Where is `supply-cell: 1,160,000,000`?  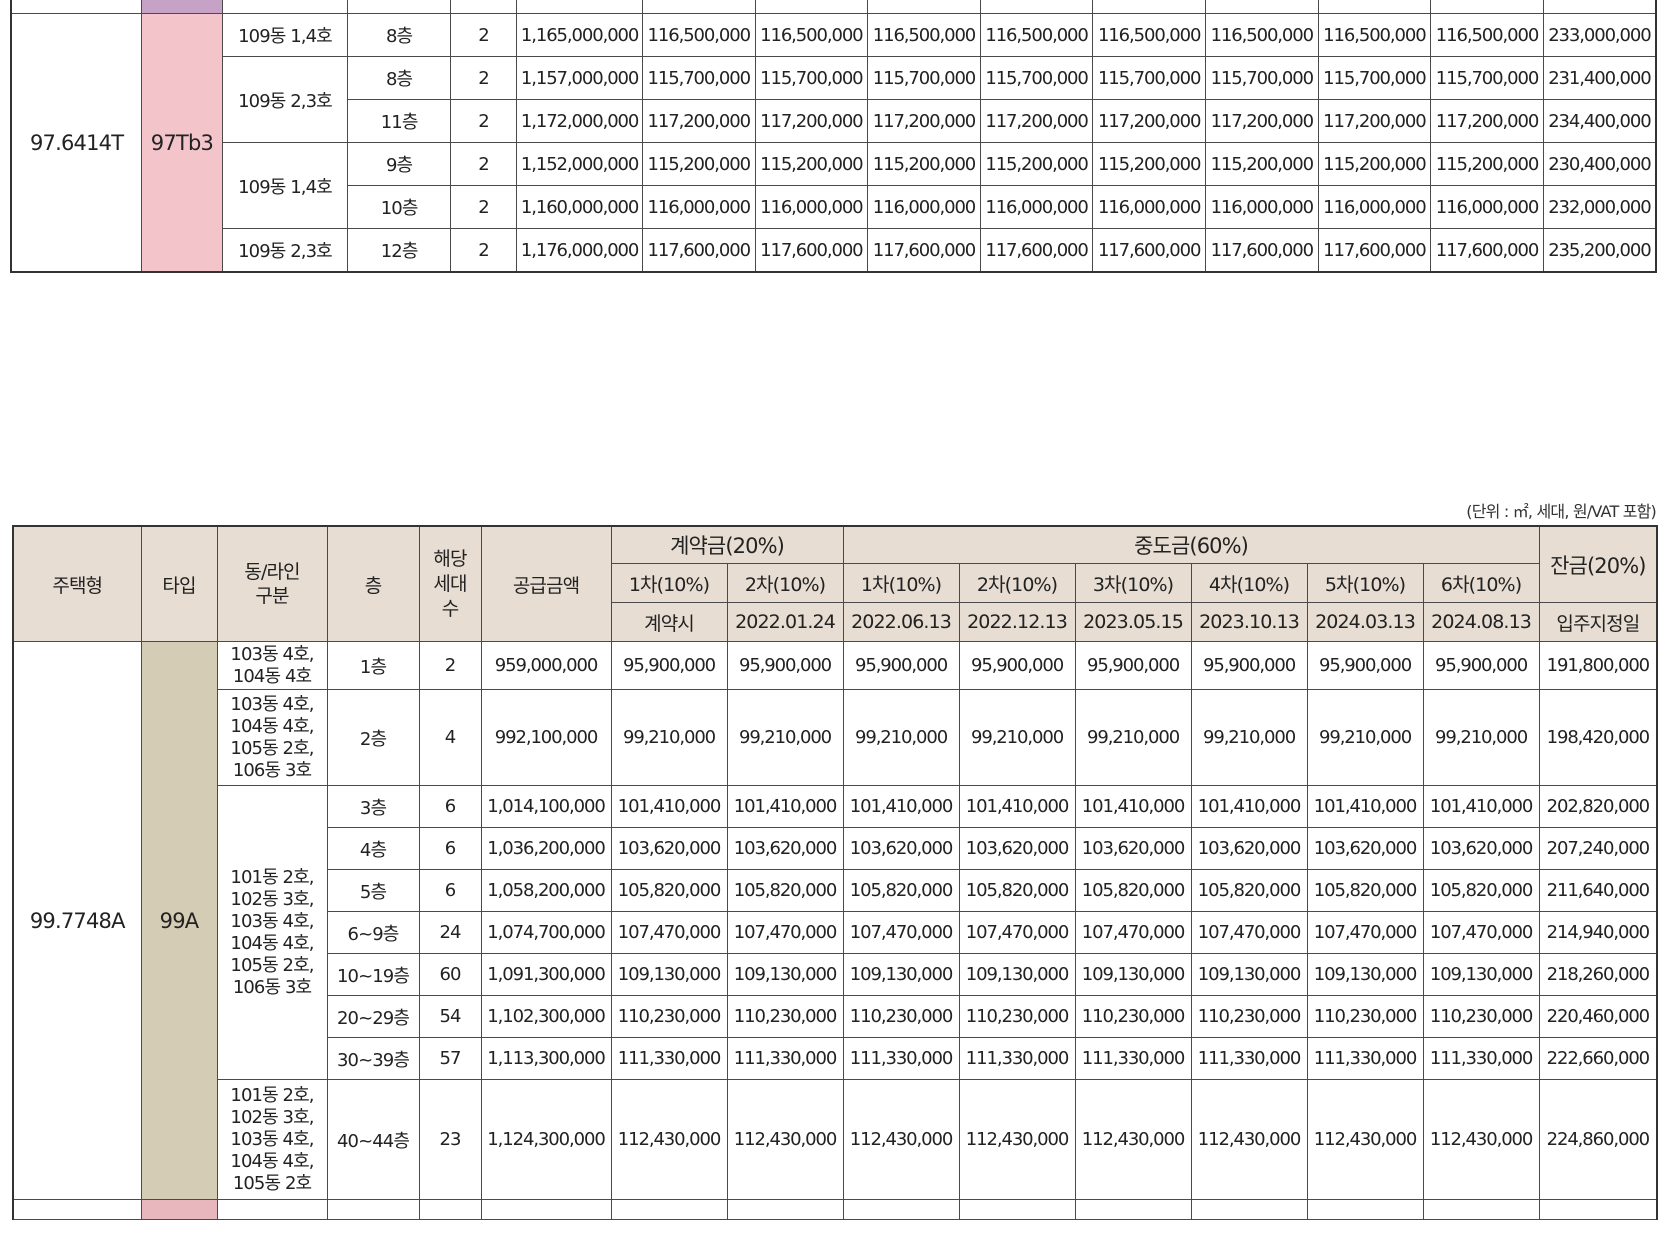
supply-cell: 1,160,000,000 is located at coordinates (579, 207).